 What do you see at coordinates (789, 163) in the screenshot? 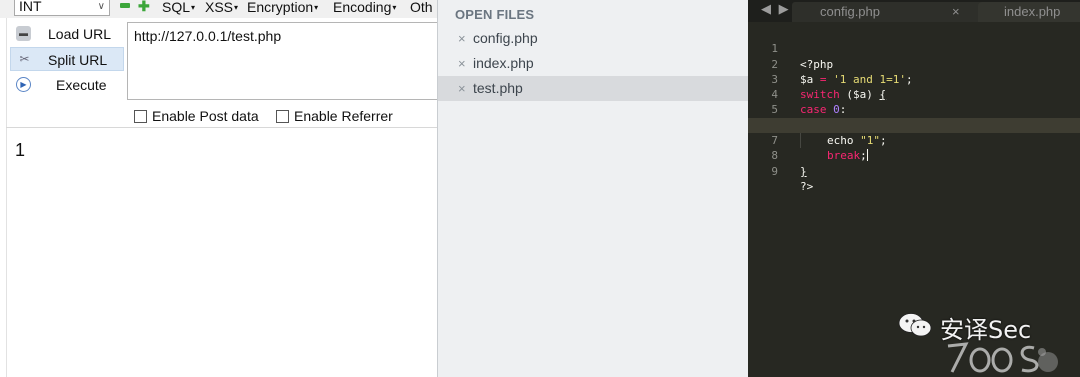
I see `code-line: 8 }` at bounding box center [789, 163].